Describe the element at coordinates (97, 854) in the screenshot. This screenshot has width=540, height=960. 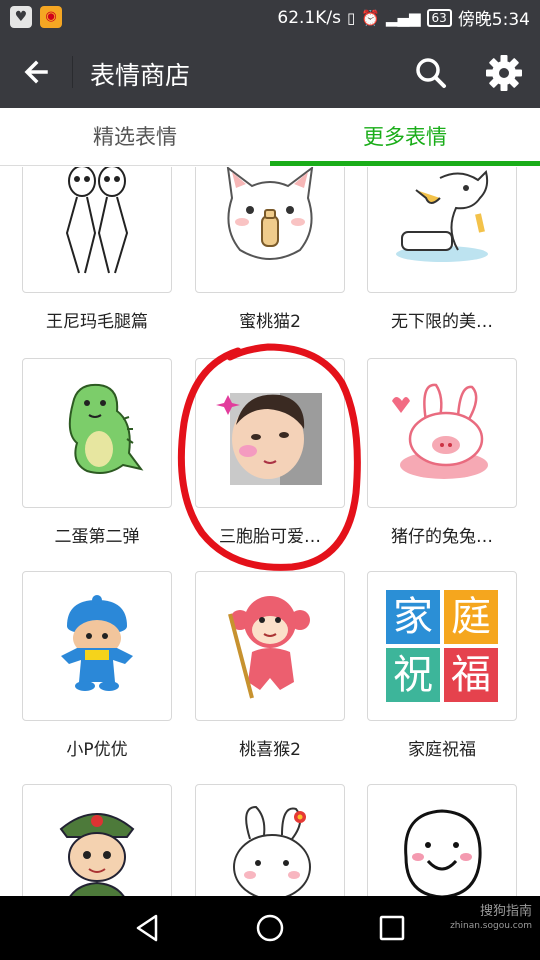
I see `soldier-boy-sticker-icon` at that location.